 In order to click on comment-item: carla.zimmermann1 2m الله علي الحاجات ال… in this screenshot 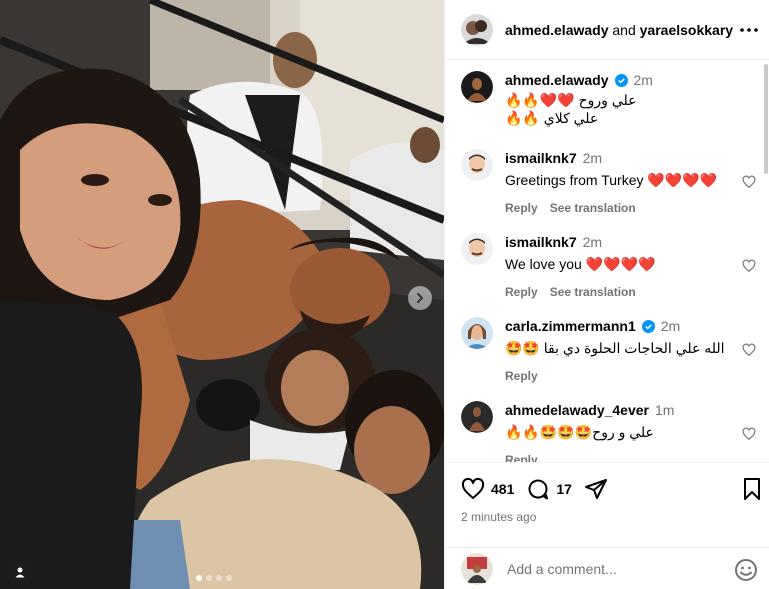, I will do `click(608, 350)`.